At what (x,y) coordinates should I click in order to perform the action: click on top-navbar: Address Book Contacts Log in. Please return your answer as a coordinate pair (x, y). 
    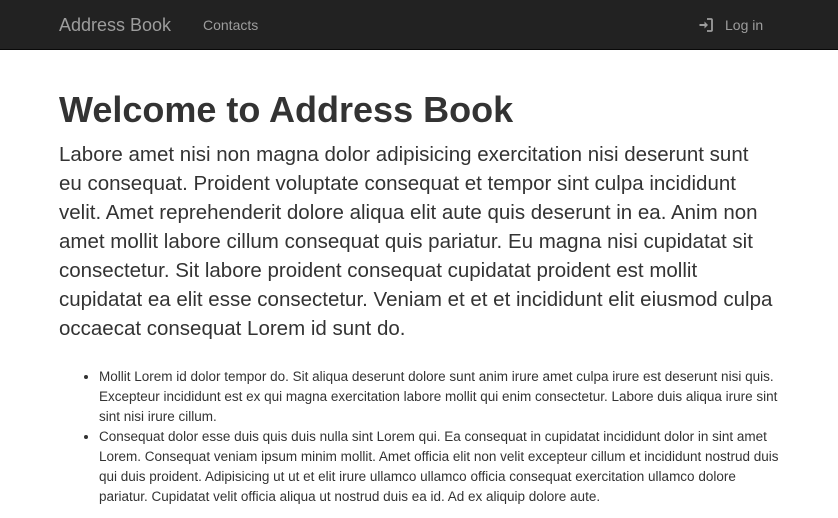
    Looking at the image, I should click on (419, 25).